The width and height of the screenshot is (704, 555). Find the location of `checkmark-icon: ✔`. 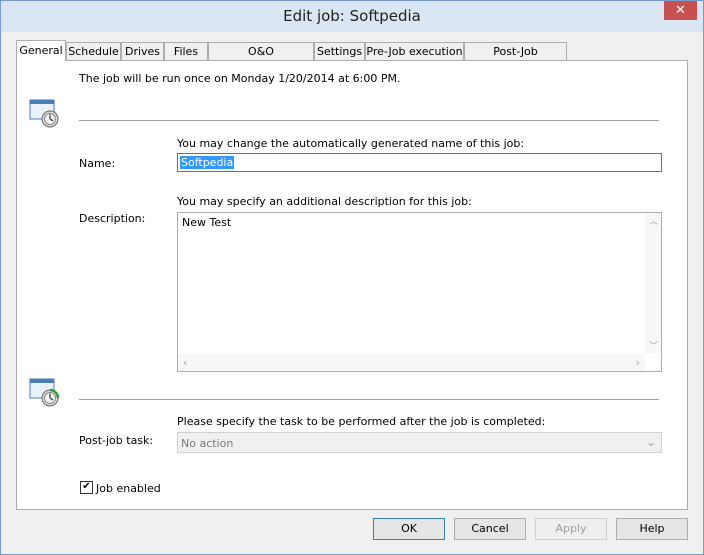

checkmark-icon: ✔ is located at coordinates (86, 486).